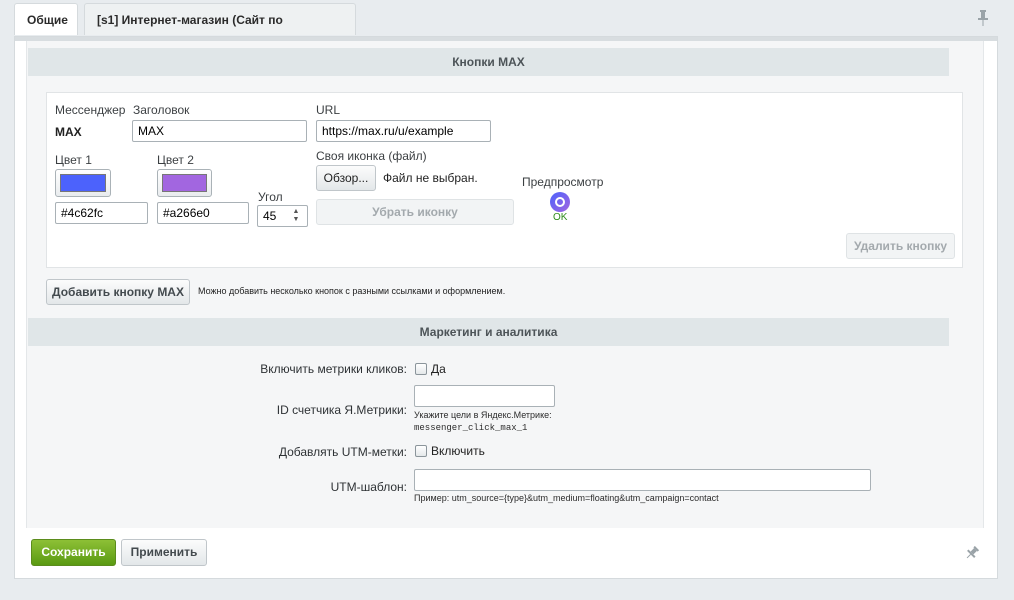 The width and height of the screenshot is (1014, 600). Describe the element at coordinates (483, 415) in the screenshot. I see `counter-hint: Укажите цели в Яндекс.Метрике:` at that location.